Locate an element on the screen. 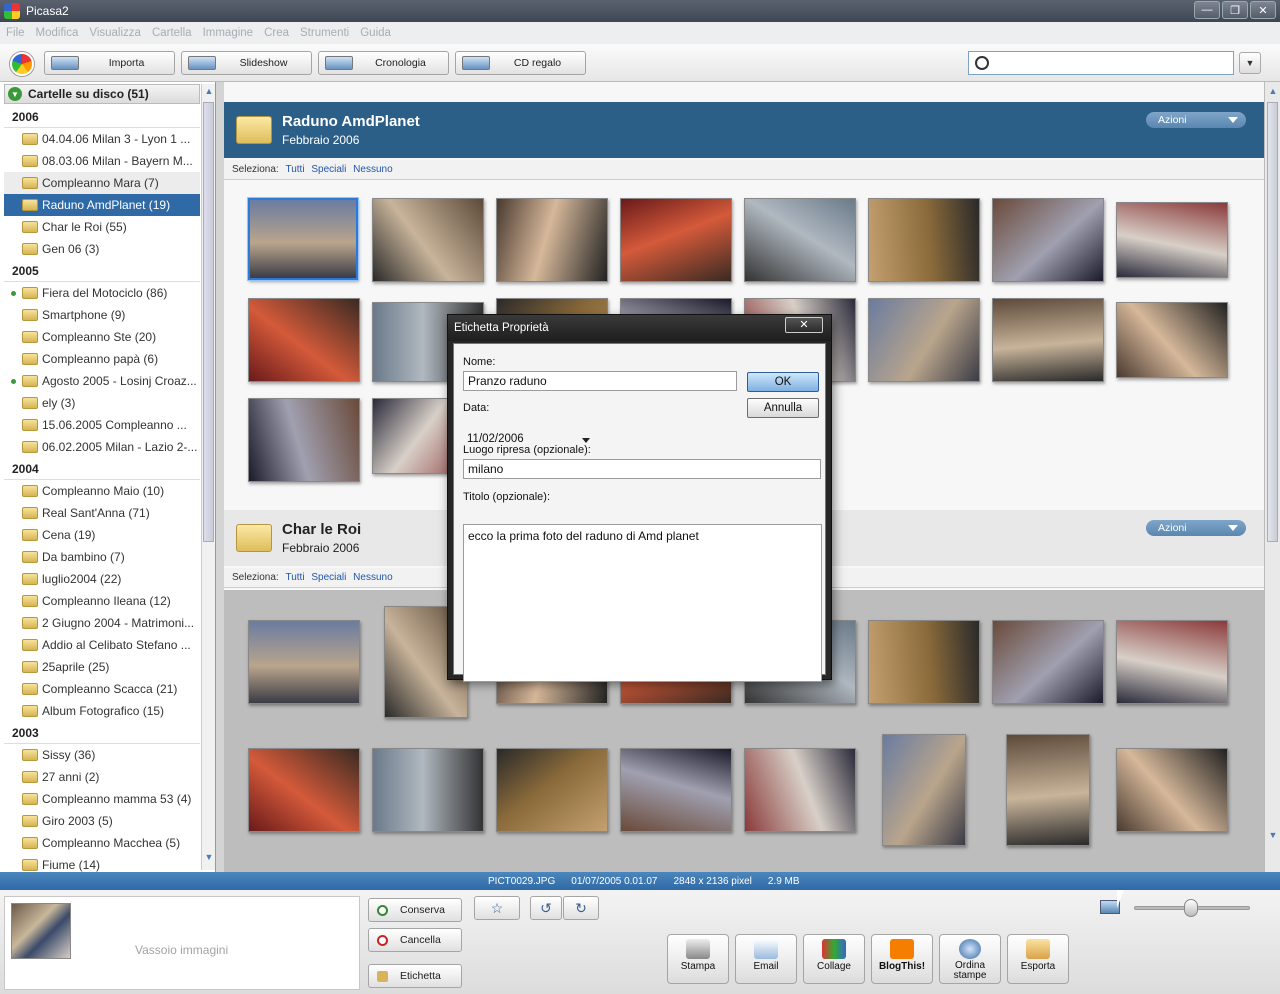 This screenshot has width=1280, height=994. library-scrollbar: ▲ ▼ is located at coordinates (1272, 477).